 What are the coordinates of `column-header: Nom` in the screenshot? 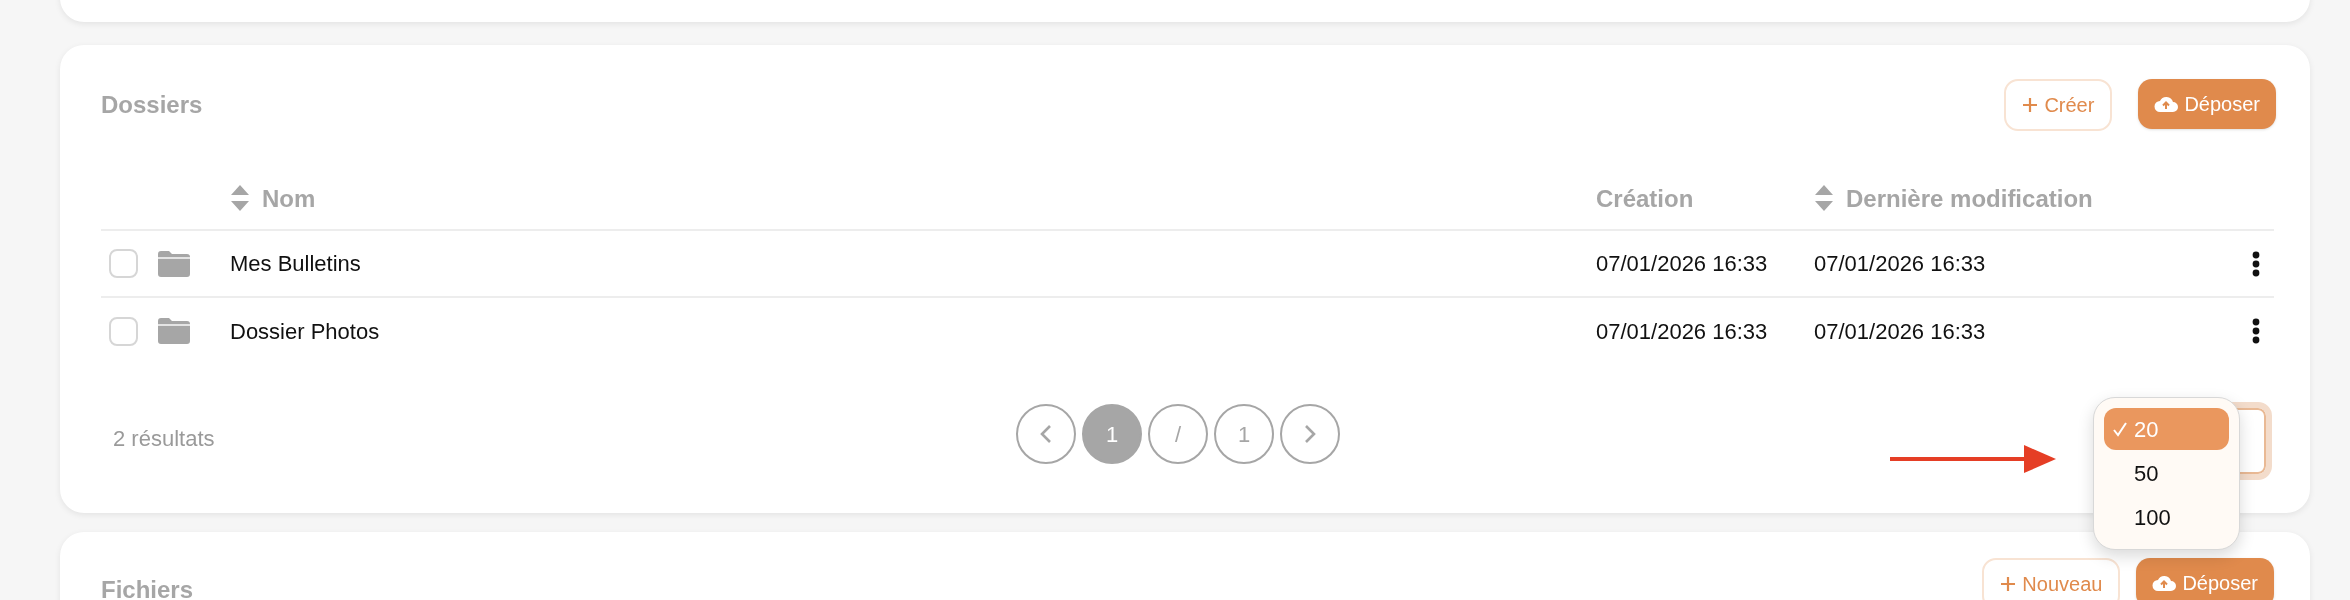 It's located at (273, 198).